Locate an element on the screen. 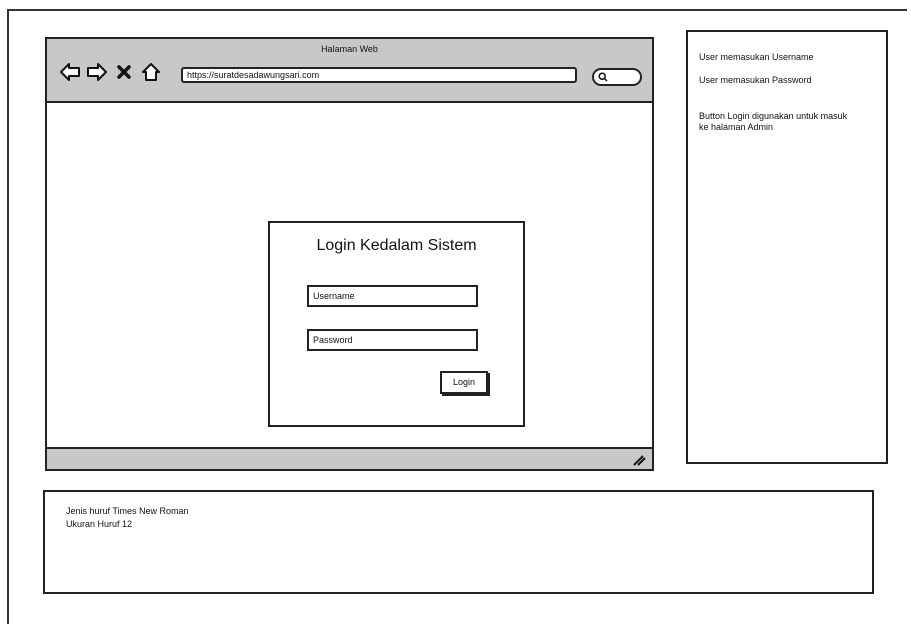 The width and height of the screenshot is (911, 628). font-size-note: Ukuran Huruf 12 is located at coordinates (99, 524).